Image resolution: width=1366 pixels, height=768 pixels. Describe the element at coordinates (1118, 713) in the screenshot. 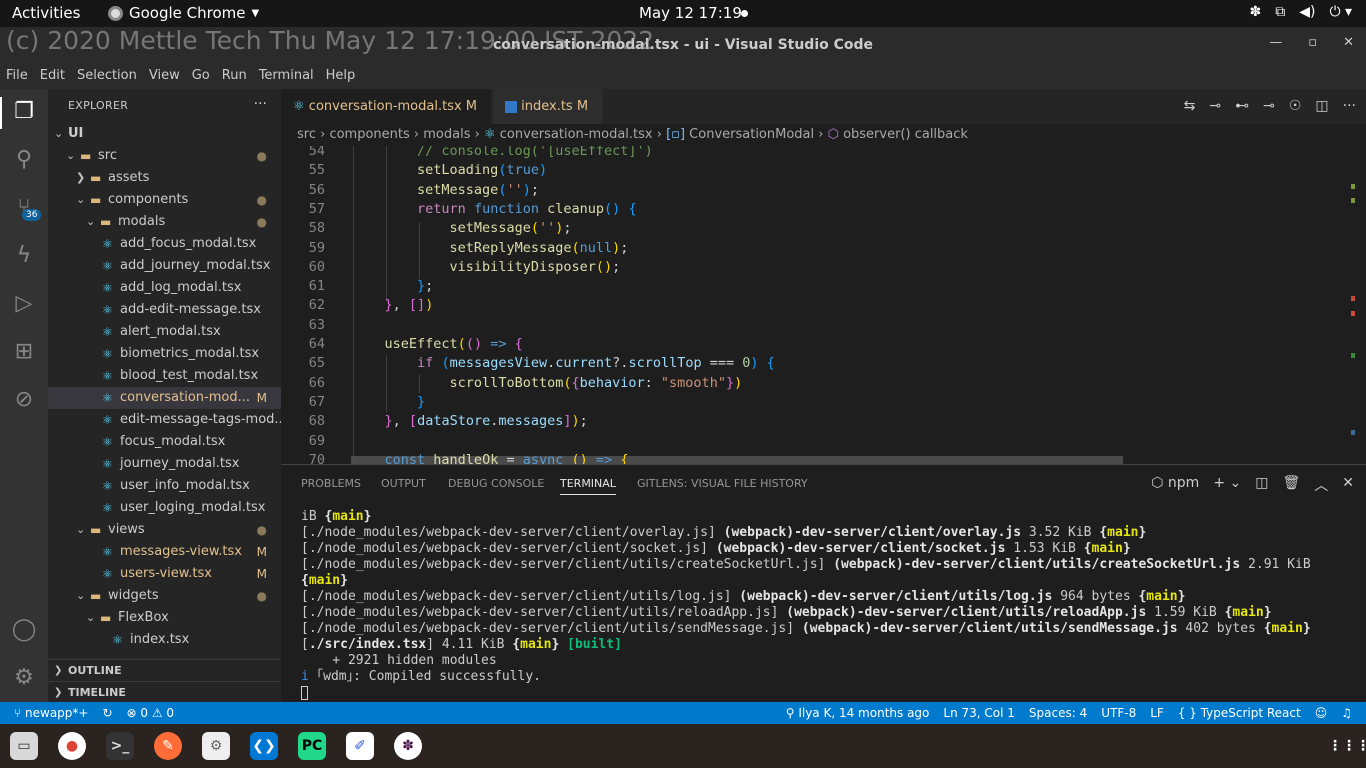

I see `encoding: UTF-8` at that location.